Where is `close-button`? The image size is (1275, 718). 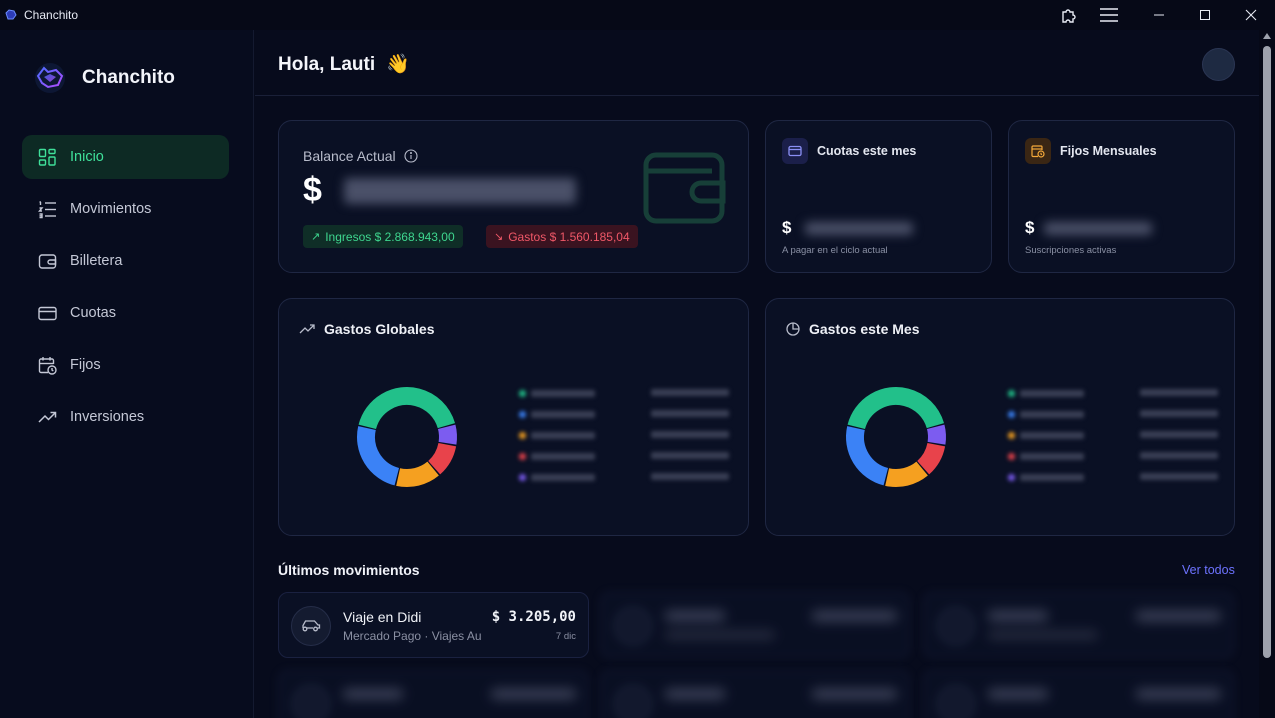
close-button is located at coordinates (1251, 15).